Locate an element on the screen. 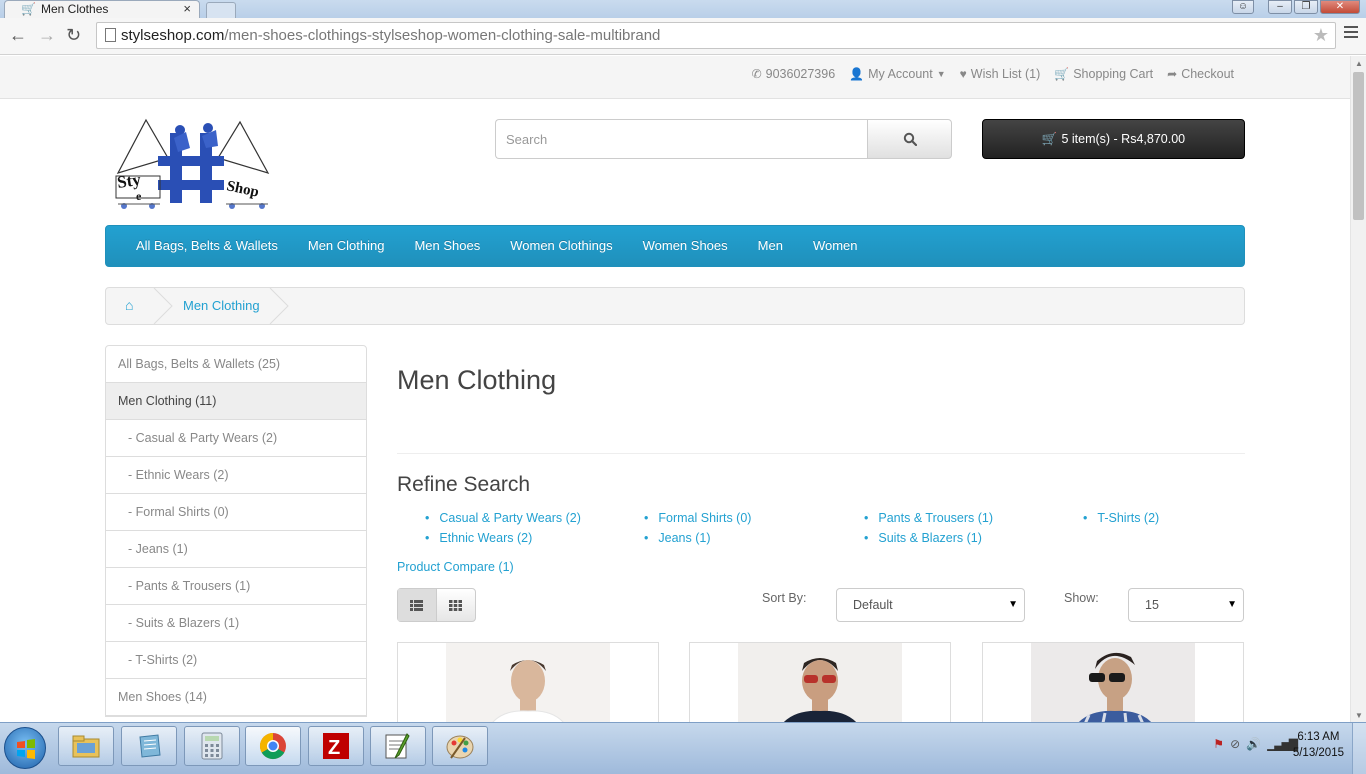 The image size is (1366, 774). breadcrumb-men-clothing: Men Clothing is located at coordinates (221, 305).